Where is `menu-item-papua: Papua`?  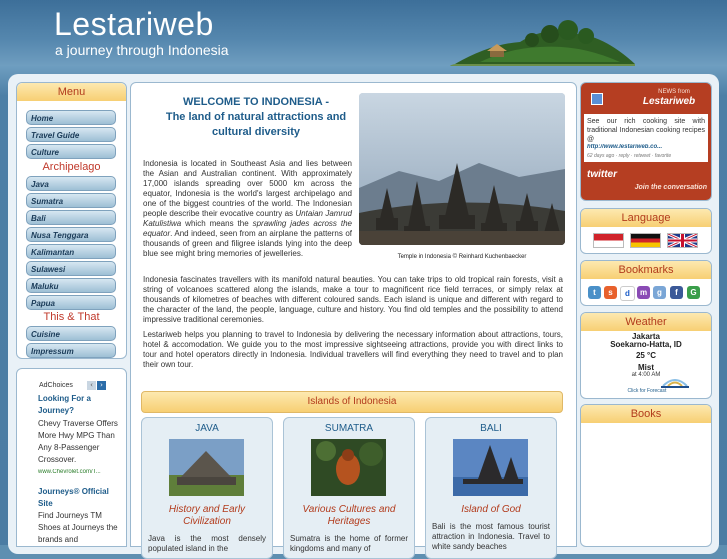 menu-item-papua: Papua is located at coordinates (71, 302).